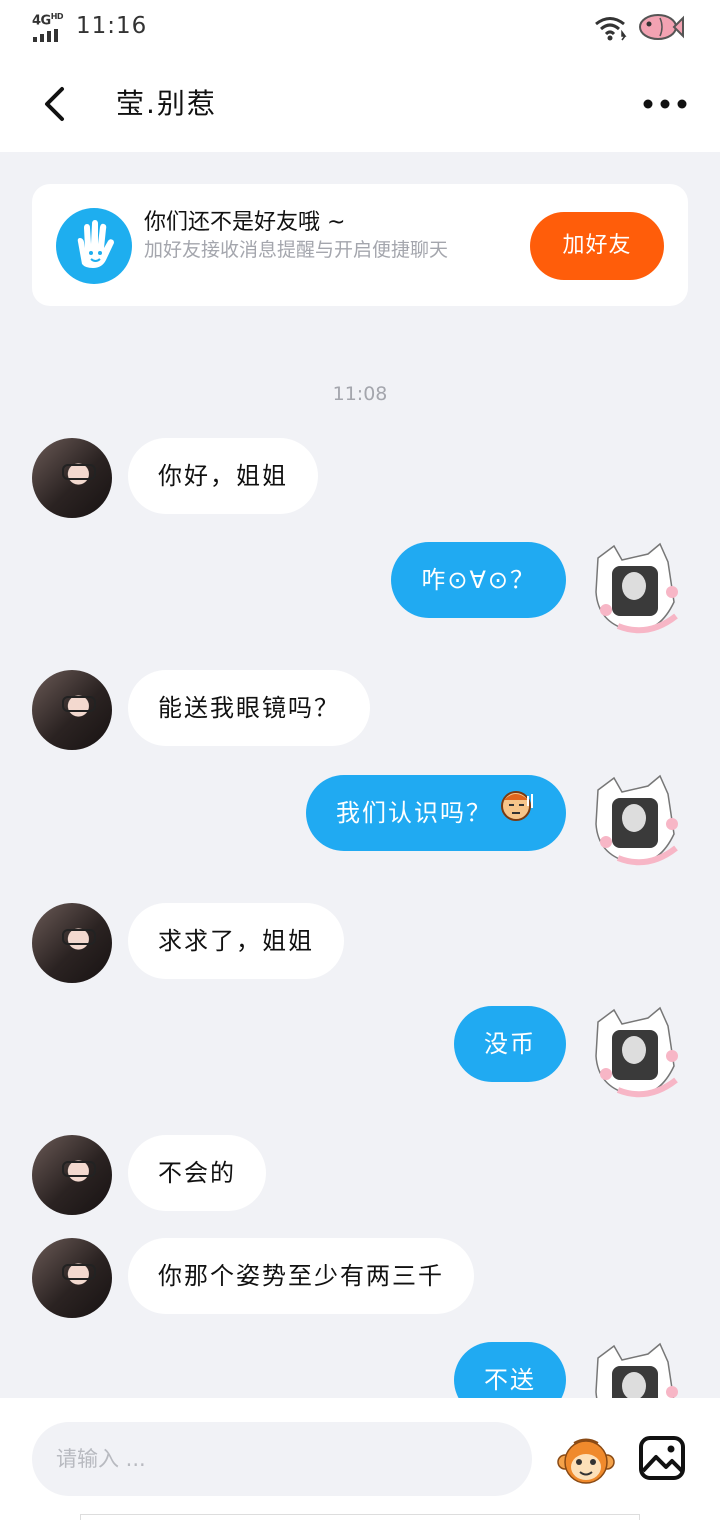 The width and height of the screenshot is (720, 1520). Describe the element at coordinates (360, 28) in the screenshot. I see `status-bar: 4GHD 11:16` at that location.